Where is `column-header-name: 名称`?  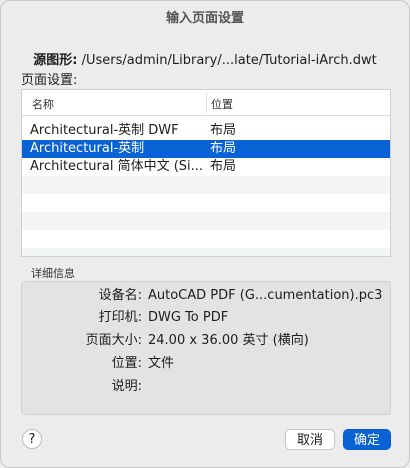
column-header-name: 名称 is located at coordinates (114, 103).